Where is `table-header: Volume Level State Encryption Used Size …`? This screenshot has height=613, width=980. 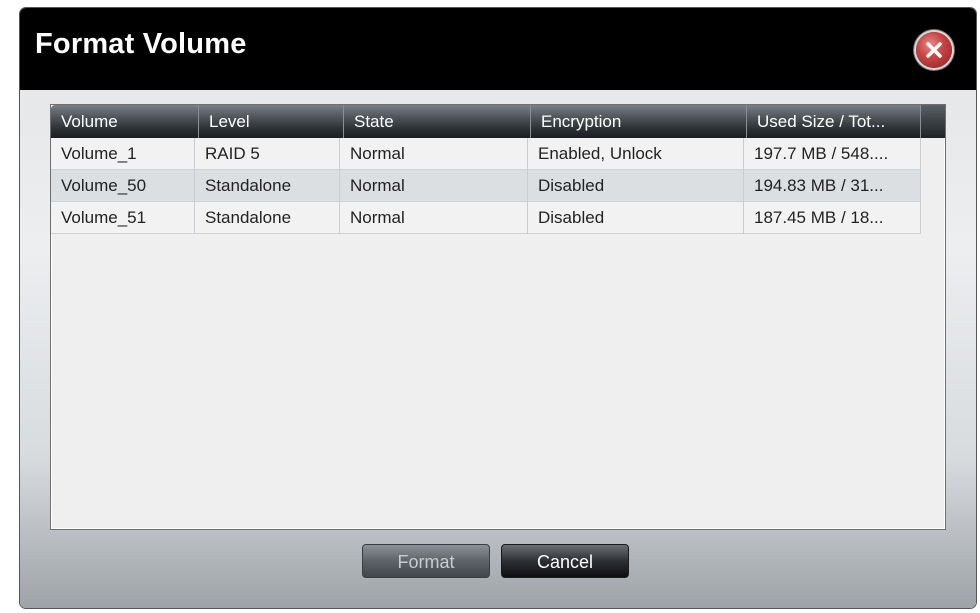
table-header: Volume Level State Encryption Used Size … is located at coordinates (498, 121).